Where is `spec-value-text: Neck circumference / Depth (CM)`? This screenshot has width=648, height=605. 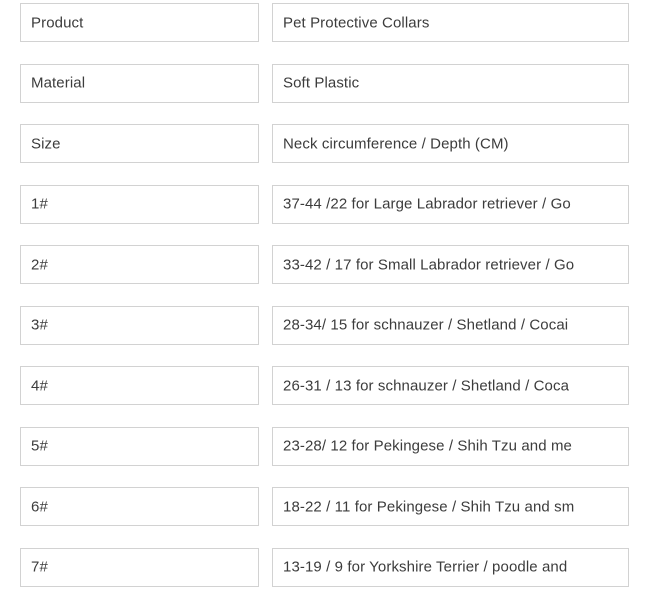 spec-value-text: Neck circumference / Depth (CM) is located at coordinates (396, 143).